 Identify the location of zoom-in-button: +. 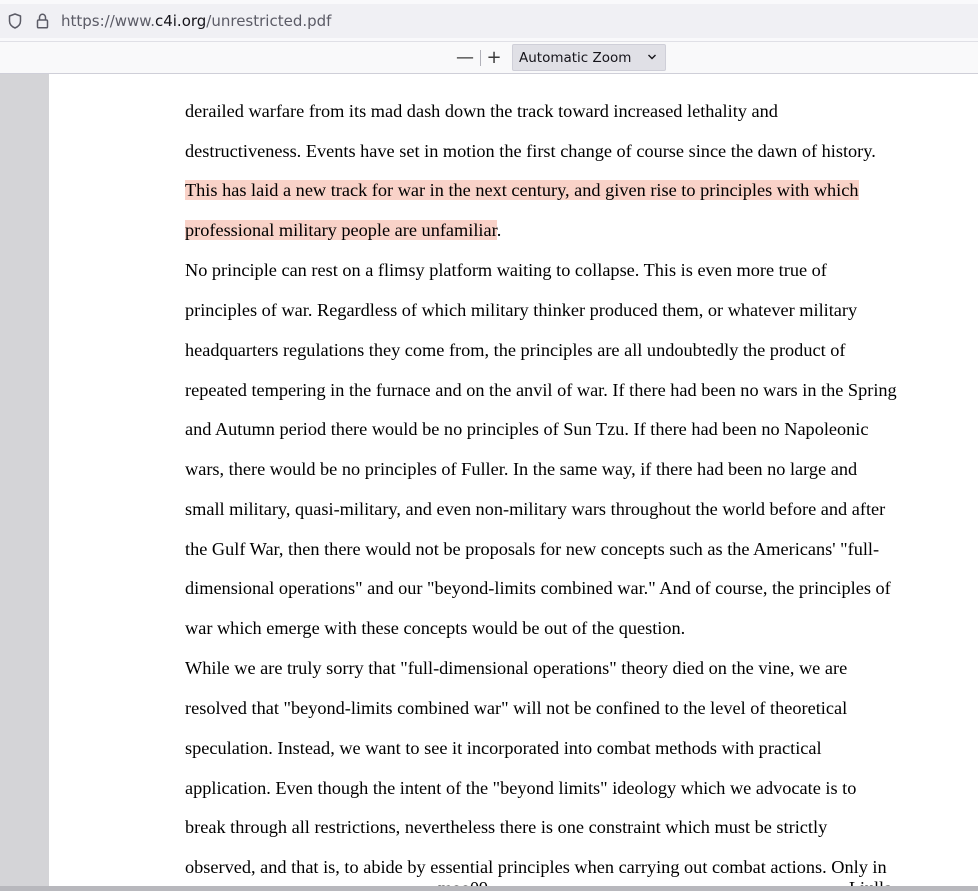
(494, 58).